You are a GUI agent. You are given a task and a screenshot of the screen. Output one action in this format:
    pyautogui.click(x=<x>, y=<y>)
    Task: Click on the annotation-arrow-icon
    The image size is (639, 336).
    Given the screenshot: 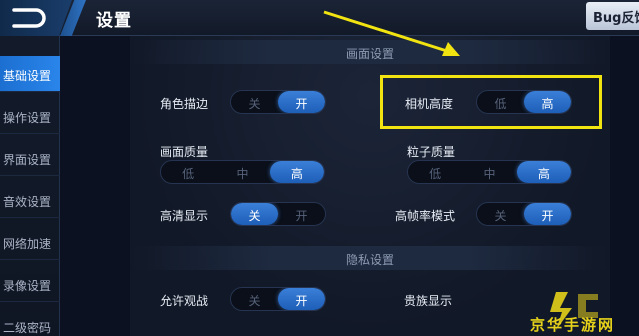 What is the action you would take?
    pyautogui.click(x=391, y=33)
    